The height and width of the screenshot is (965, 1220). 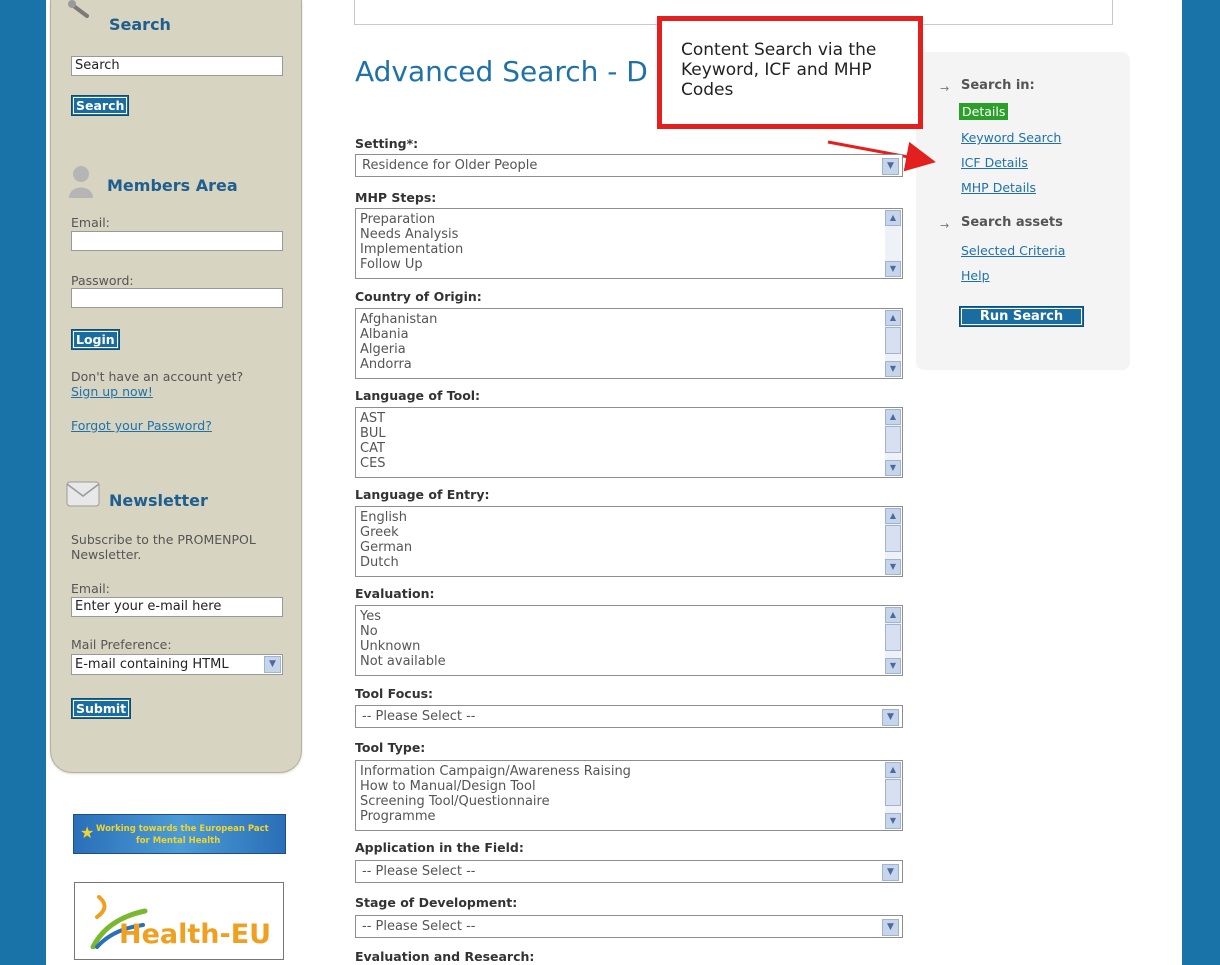 What do you see at coordinates (398, 364) in the screenshot?
I see `list-option: Andorra` at bounding box center [398, 364].